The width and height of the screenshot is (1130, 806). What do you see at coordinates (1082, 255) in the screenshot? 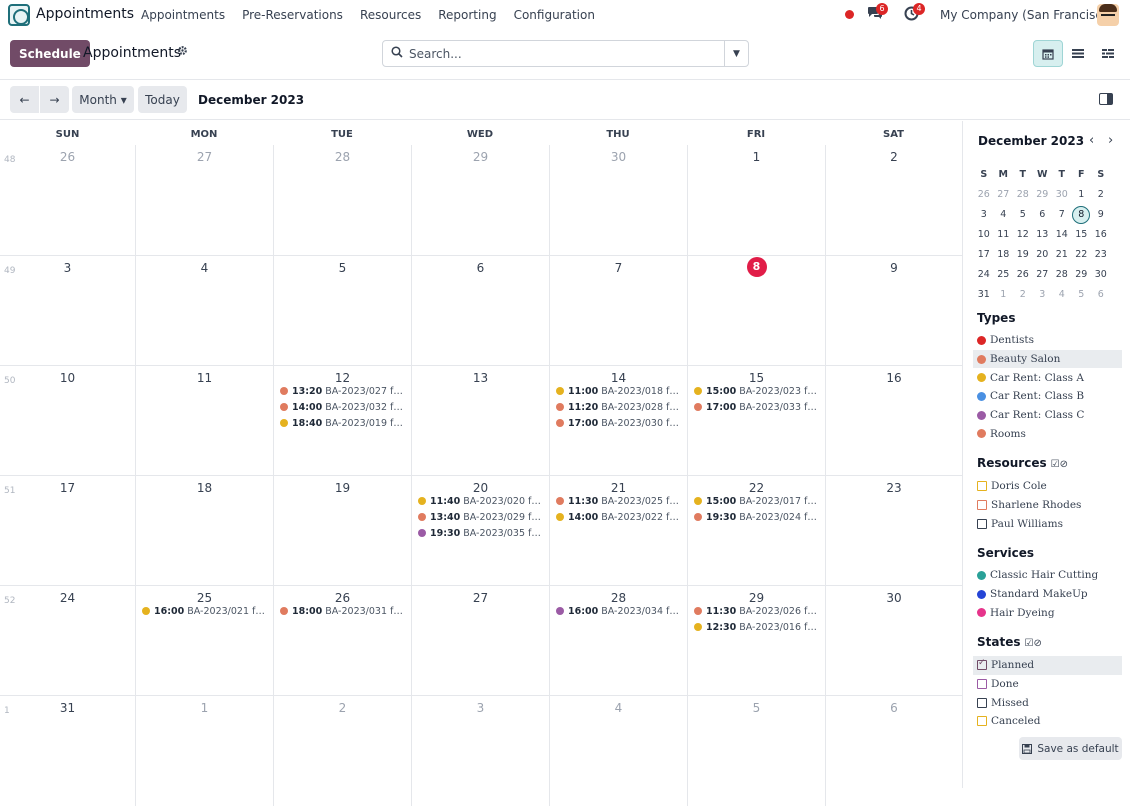
I see `mini-calendar-day: 22` at bounding box center [1082, 255].